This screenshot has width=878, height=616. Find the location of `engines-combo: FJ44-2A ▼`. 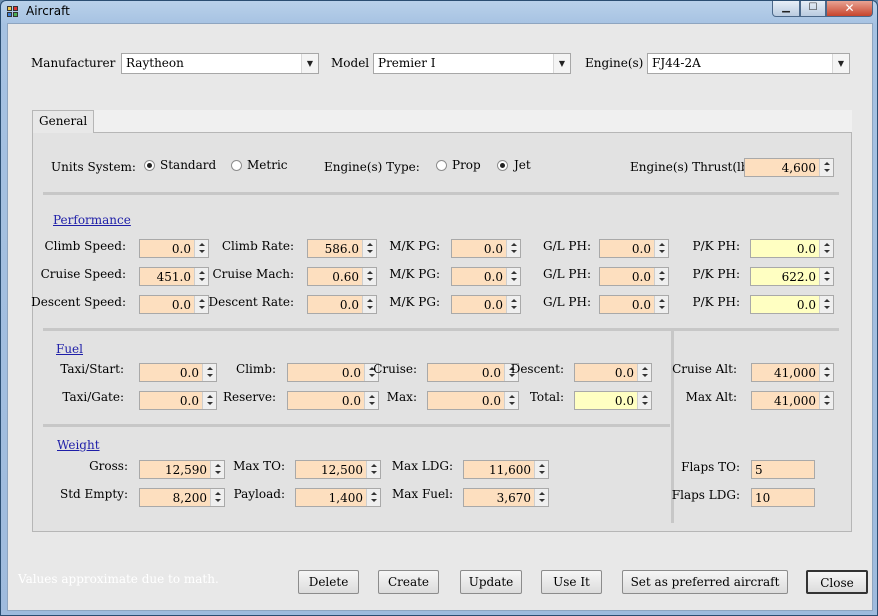

engines-combo: FJ44-2A ▼ is located at coordinates (748, 63).